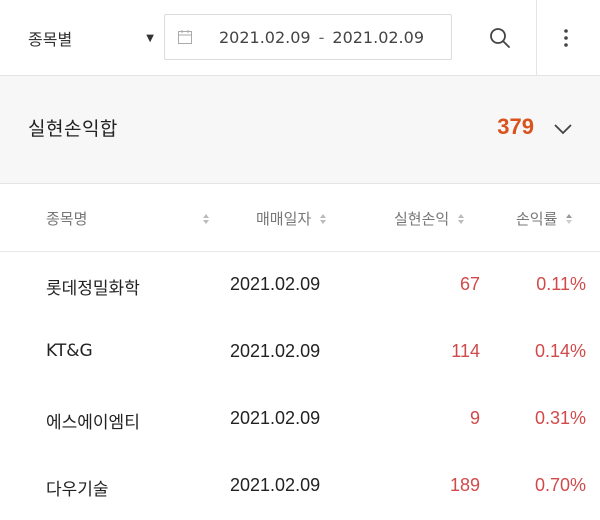  I want to click on header-return-rate: 손익률, so click(544, 218).